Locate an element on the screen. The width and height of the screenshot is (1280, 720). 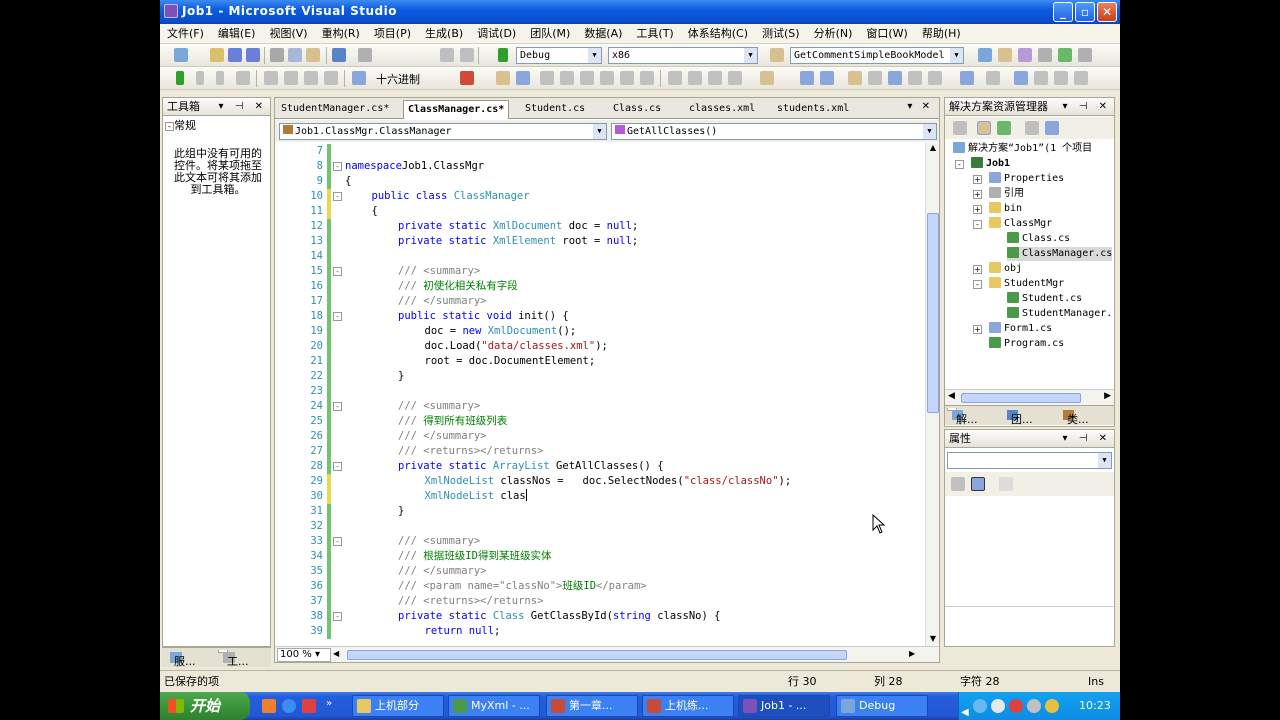
menu-item: 项目(P) is located at coordinates (392, 33).